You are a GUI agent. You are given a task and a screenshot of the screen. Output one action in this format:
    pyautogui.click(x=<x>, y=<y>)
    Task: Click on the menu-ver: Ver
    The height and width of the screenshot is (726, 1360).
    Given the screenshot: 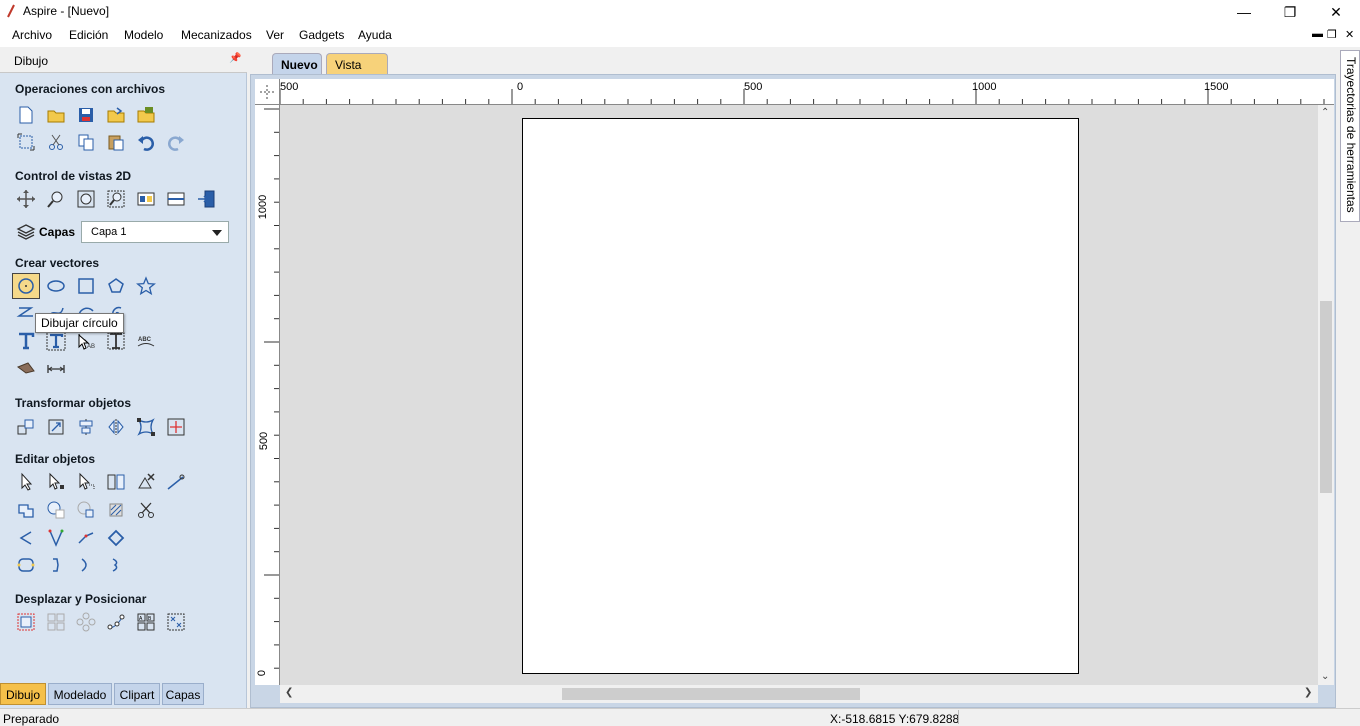 What is the action you would take?
    pyautogui.click(x=275, y=35)
    